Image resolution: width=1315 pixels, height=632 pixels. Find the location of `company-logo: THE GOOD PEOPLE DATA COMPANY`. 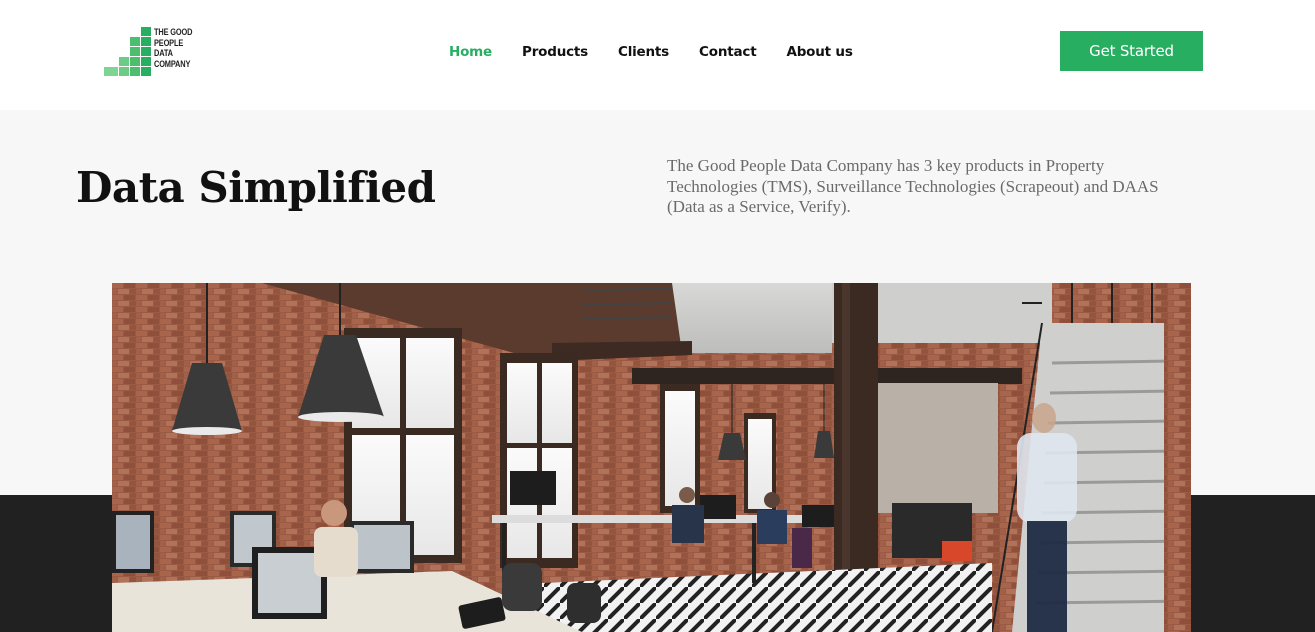

company-logo: THE GOOD PEOPLE DATA COMPANY is located at coordinates (154, 52).